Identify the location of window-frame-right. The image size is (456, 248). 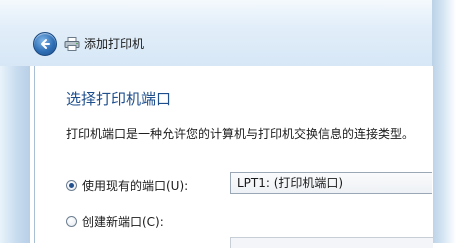
(444, 121).